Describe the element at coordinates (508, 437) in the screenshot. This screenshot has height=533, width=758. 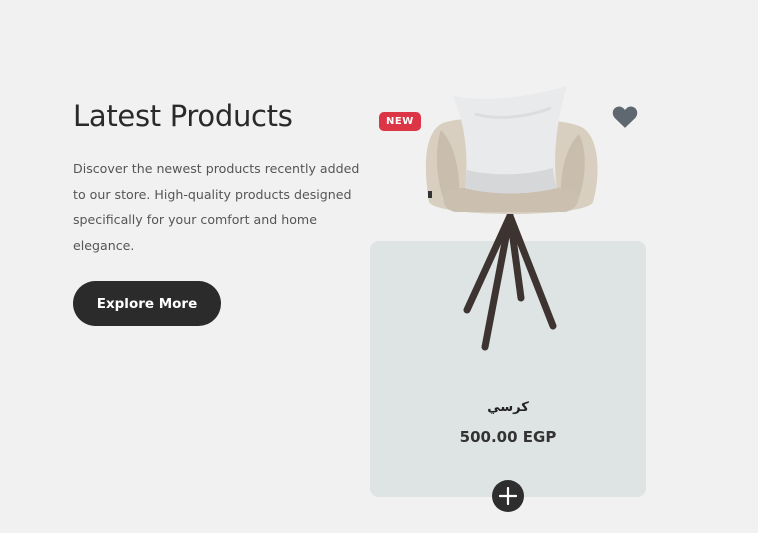
I see `product-price: 500.00 EGP` at that location.